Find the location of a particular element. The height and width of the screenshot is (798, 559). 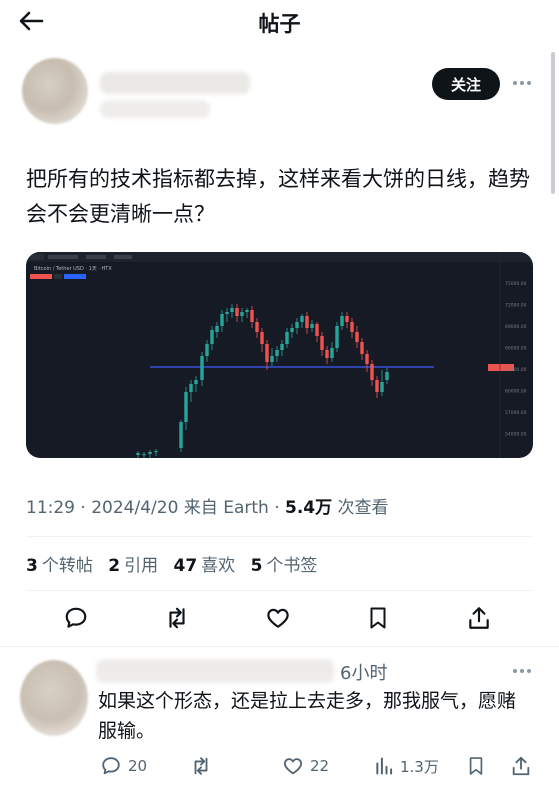

share-button is located at coordinates (479, 618).